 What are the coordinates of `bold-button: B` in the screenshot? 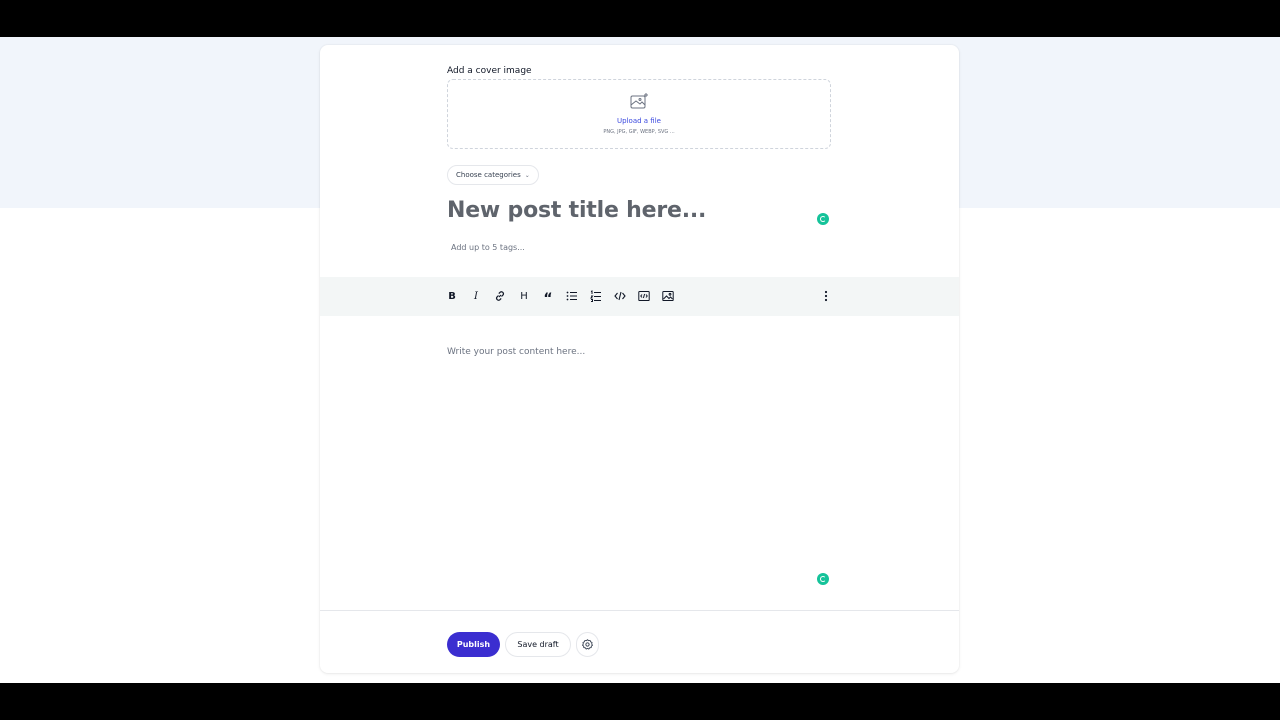 It's located at (452, 296).